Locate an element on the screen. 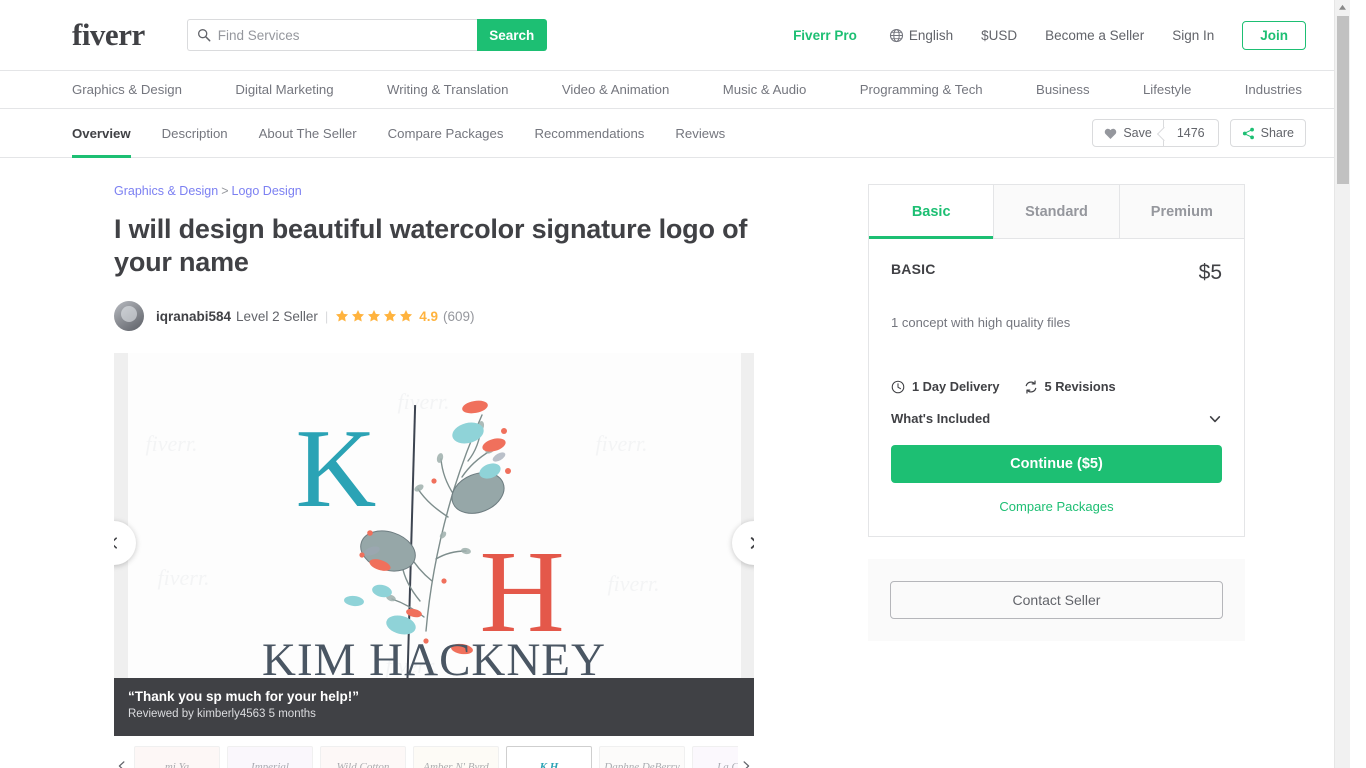  thumbnail-label: K H is located at coordinates (549, 764).